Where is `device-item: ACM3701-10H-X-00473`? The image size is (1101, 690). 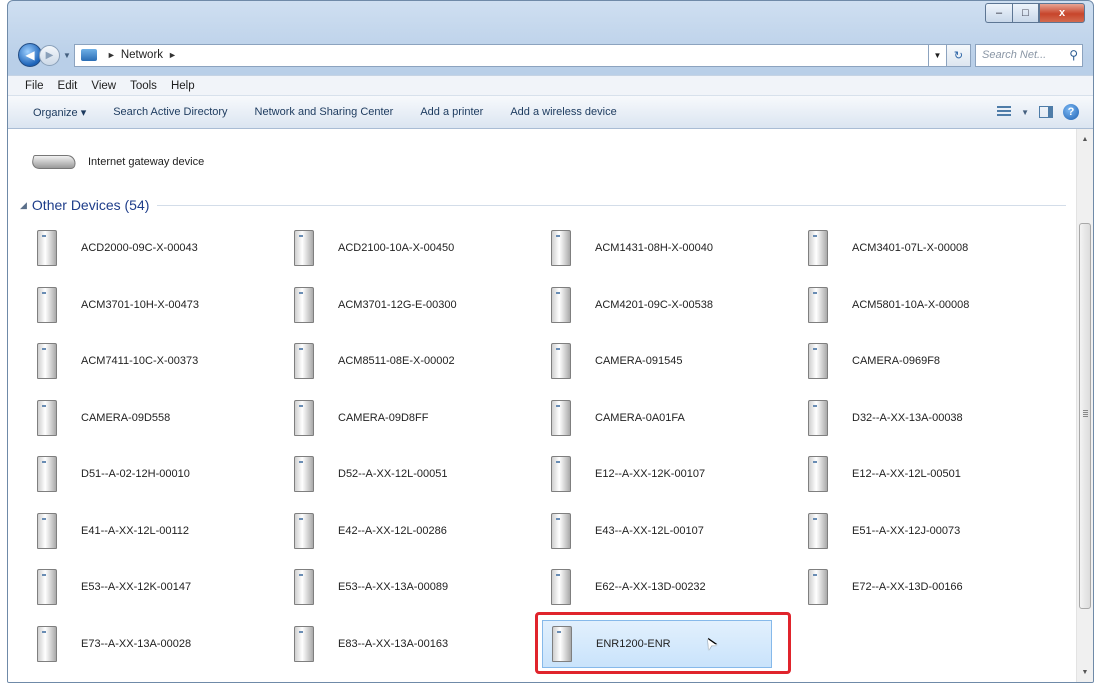
device-item: ACM3701-10H-X-00473 is located at coordinates (143, 305).